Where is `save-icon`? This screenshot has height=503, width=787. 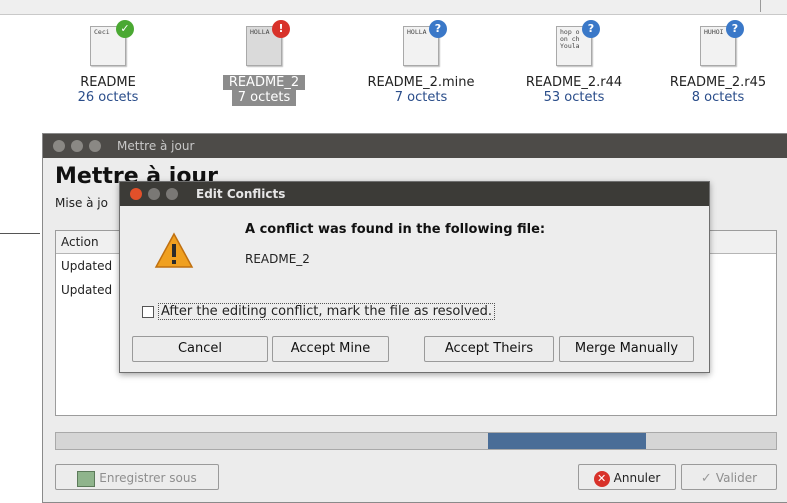 save-icon is located at coordinates (86, 478).